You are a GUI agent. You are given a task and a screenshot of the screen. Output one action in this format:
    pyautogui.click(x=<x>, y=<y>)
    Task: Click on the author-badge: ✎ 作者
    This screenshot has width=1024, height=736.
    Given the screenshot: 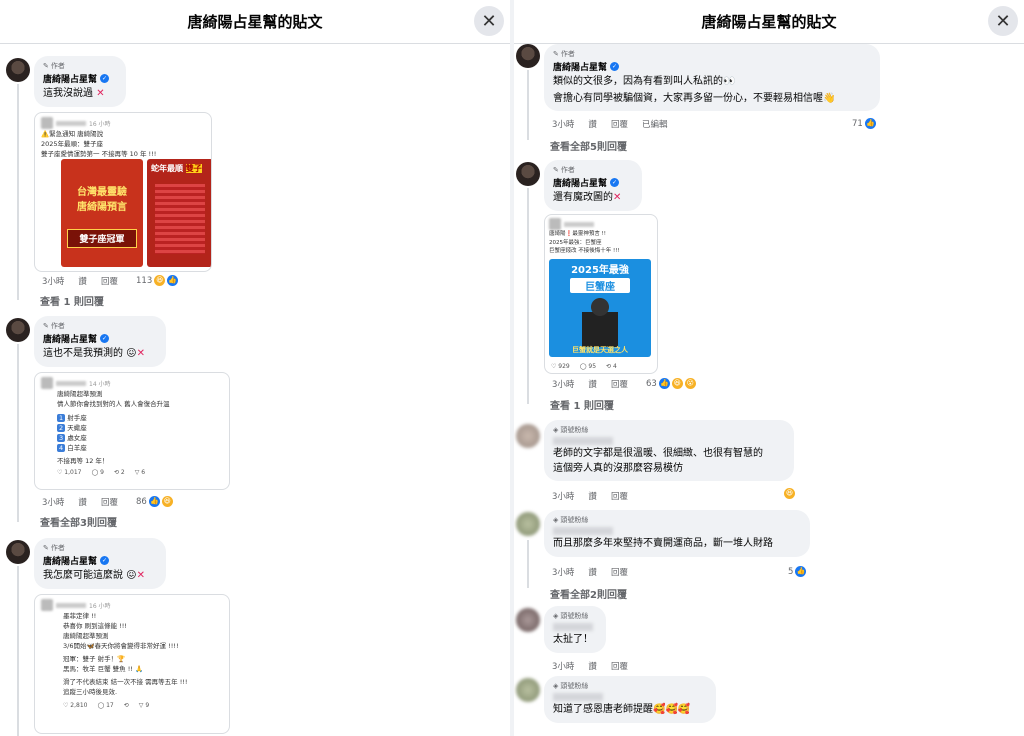 What is the action you would take?
    pyautogui.click(x=54, y=66)
    